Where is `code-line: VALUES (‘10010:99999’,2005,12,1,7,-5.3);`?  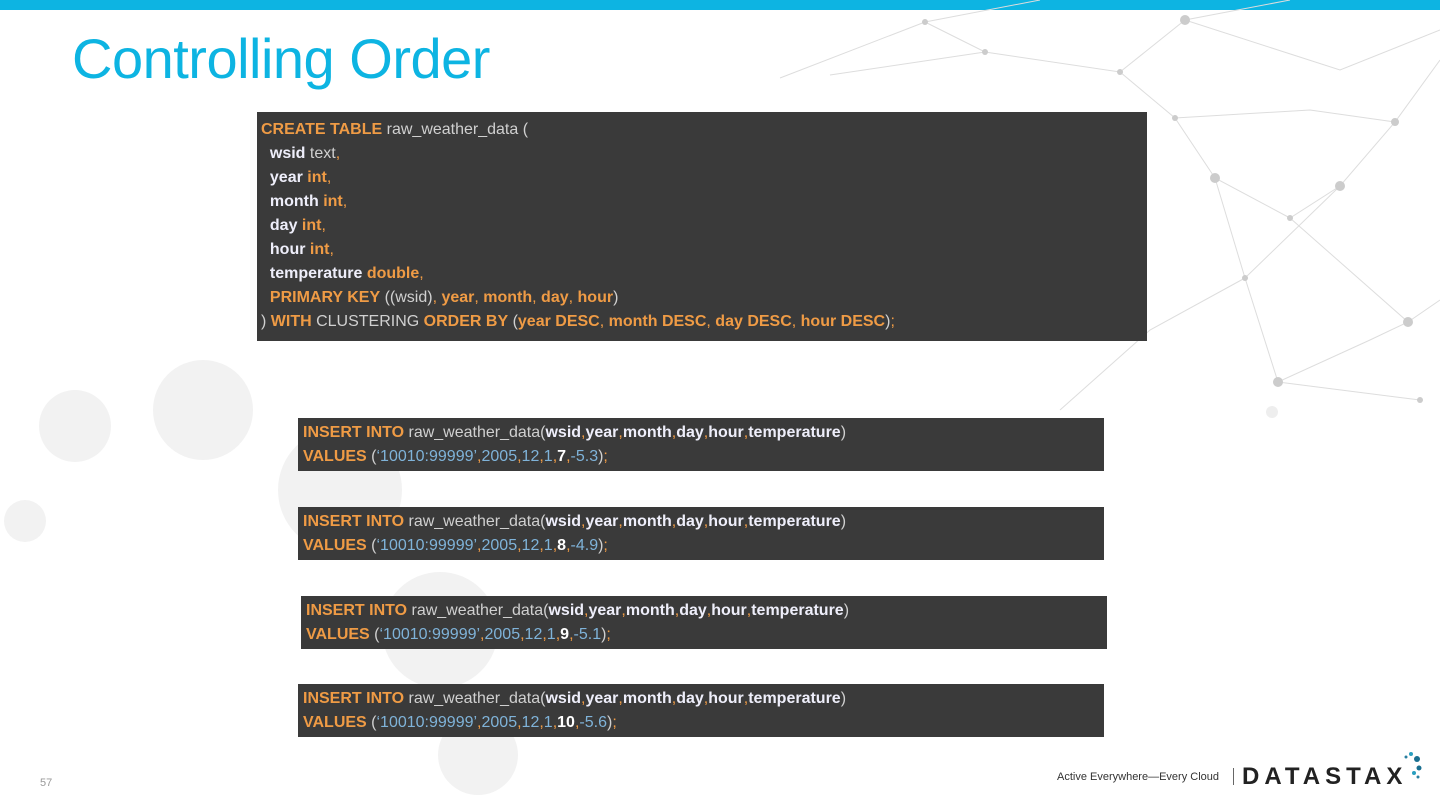
code-line: VALUES (‘10010:99999’,2005,12,1,7,-5.3); is located at coordinates (703, 457).